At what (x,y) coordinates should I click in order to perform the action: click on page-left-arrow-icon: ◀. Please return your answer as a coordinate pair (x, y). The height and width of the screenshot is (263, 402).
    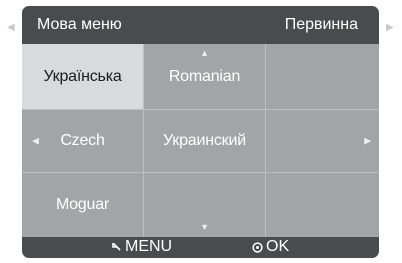
    Looking at the image, I should click on (11, 27).